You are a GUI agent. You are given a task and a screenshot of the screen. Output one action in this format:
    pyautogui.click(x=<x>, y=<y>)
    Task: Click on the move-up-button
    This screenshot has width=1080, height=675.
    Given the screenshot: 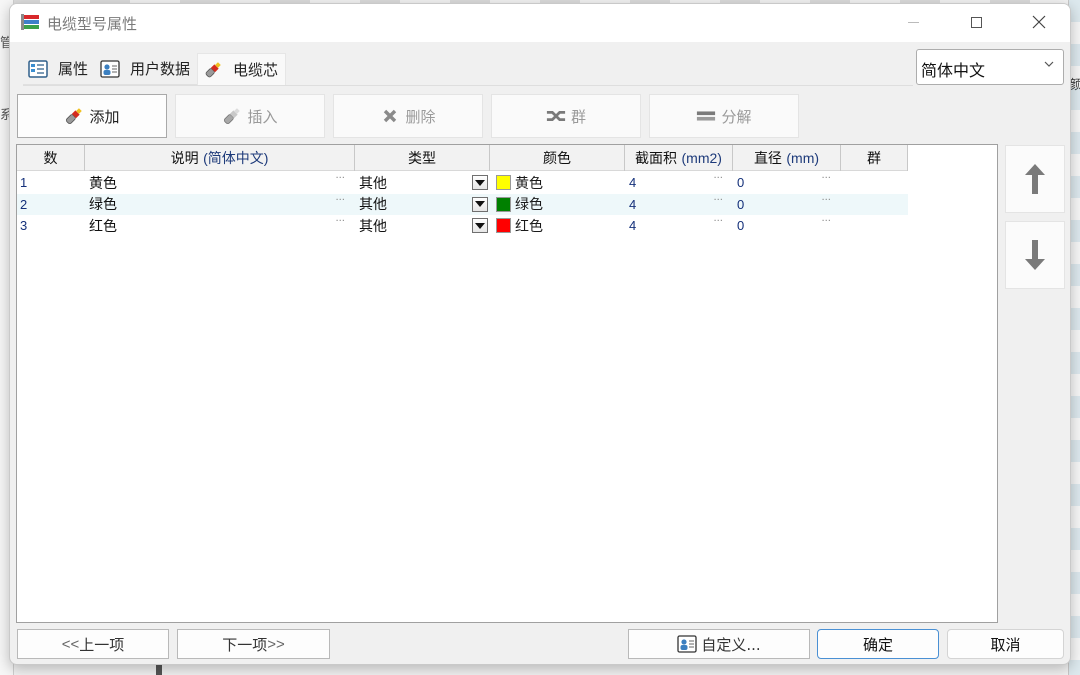 What is the action you would take?
    pyautogui.click(x=1035, y=179)
    